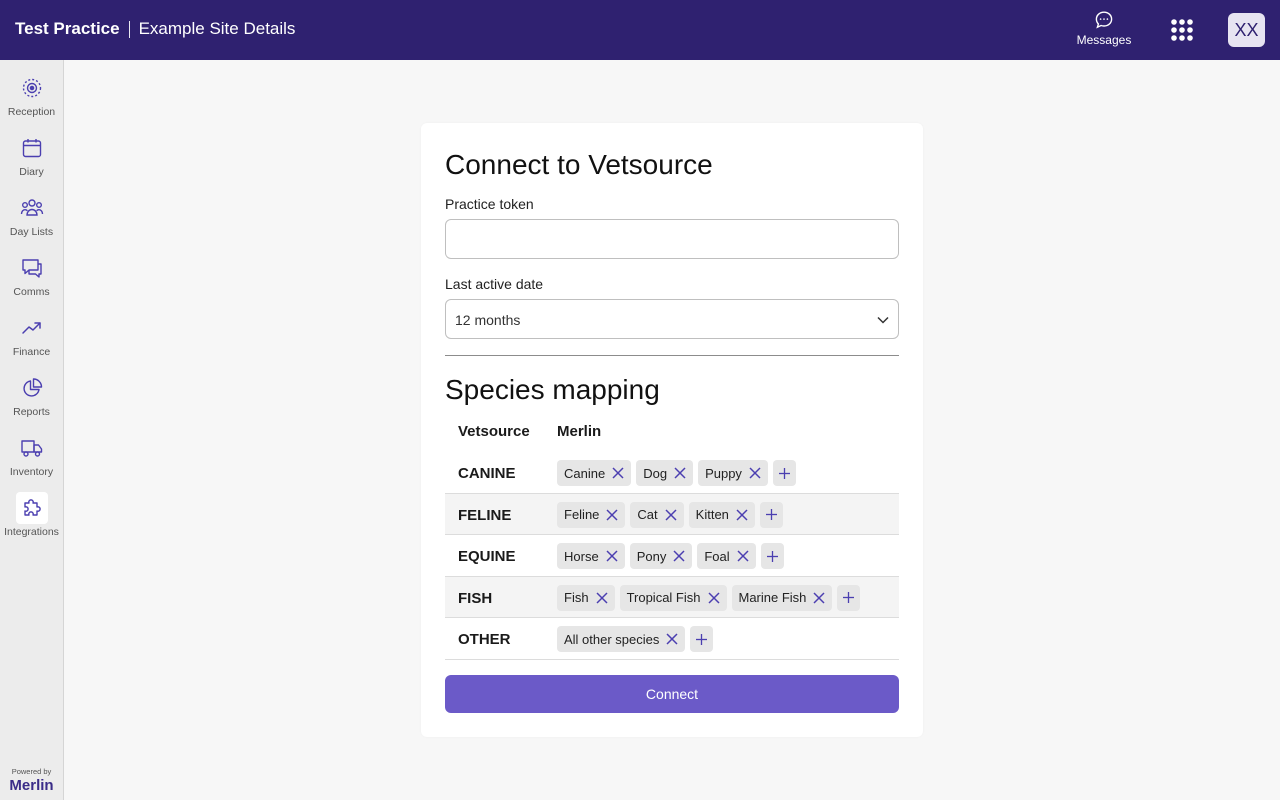 This screenshot has height=800, width=1280. I want to click on chip-label: Marine Fish, so click(772, 597).